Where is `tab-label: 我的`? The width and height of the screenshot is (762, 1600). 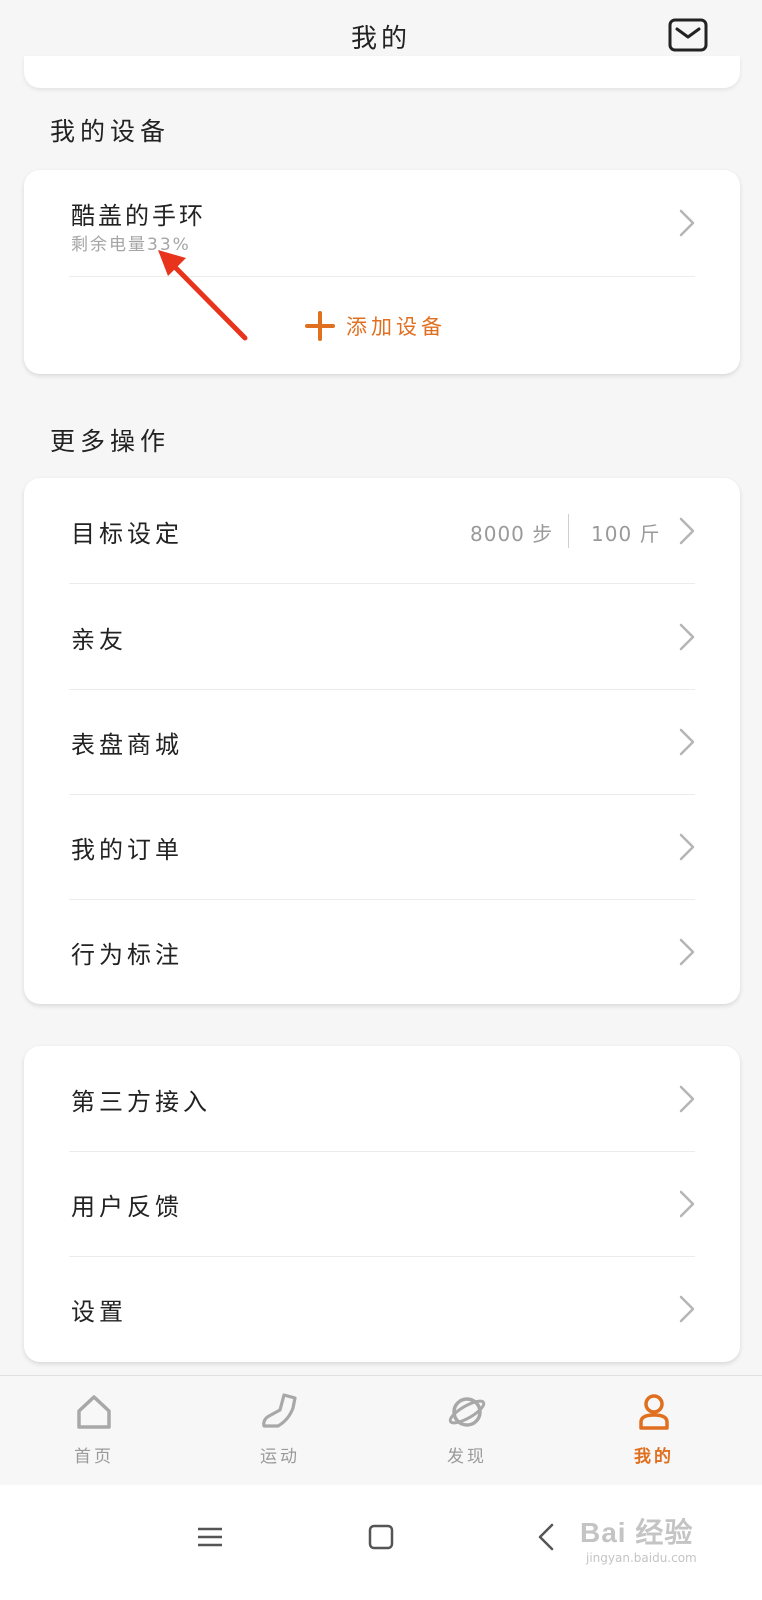
tab-label: 我的 is located at coordinates (654, 1457).